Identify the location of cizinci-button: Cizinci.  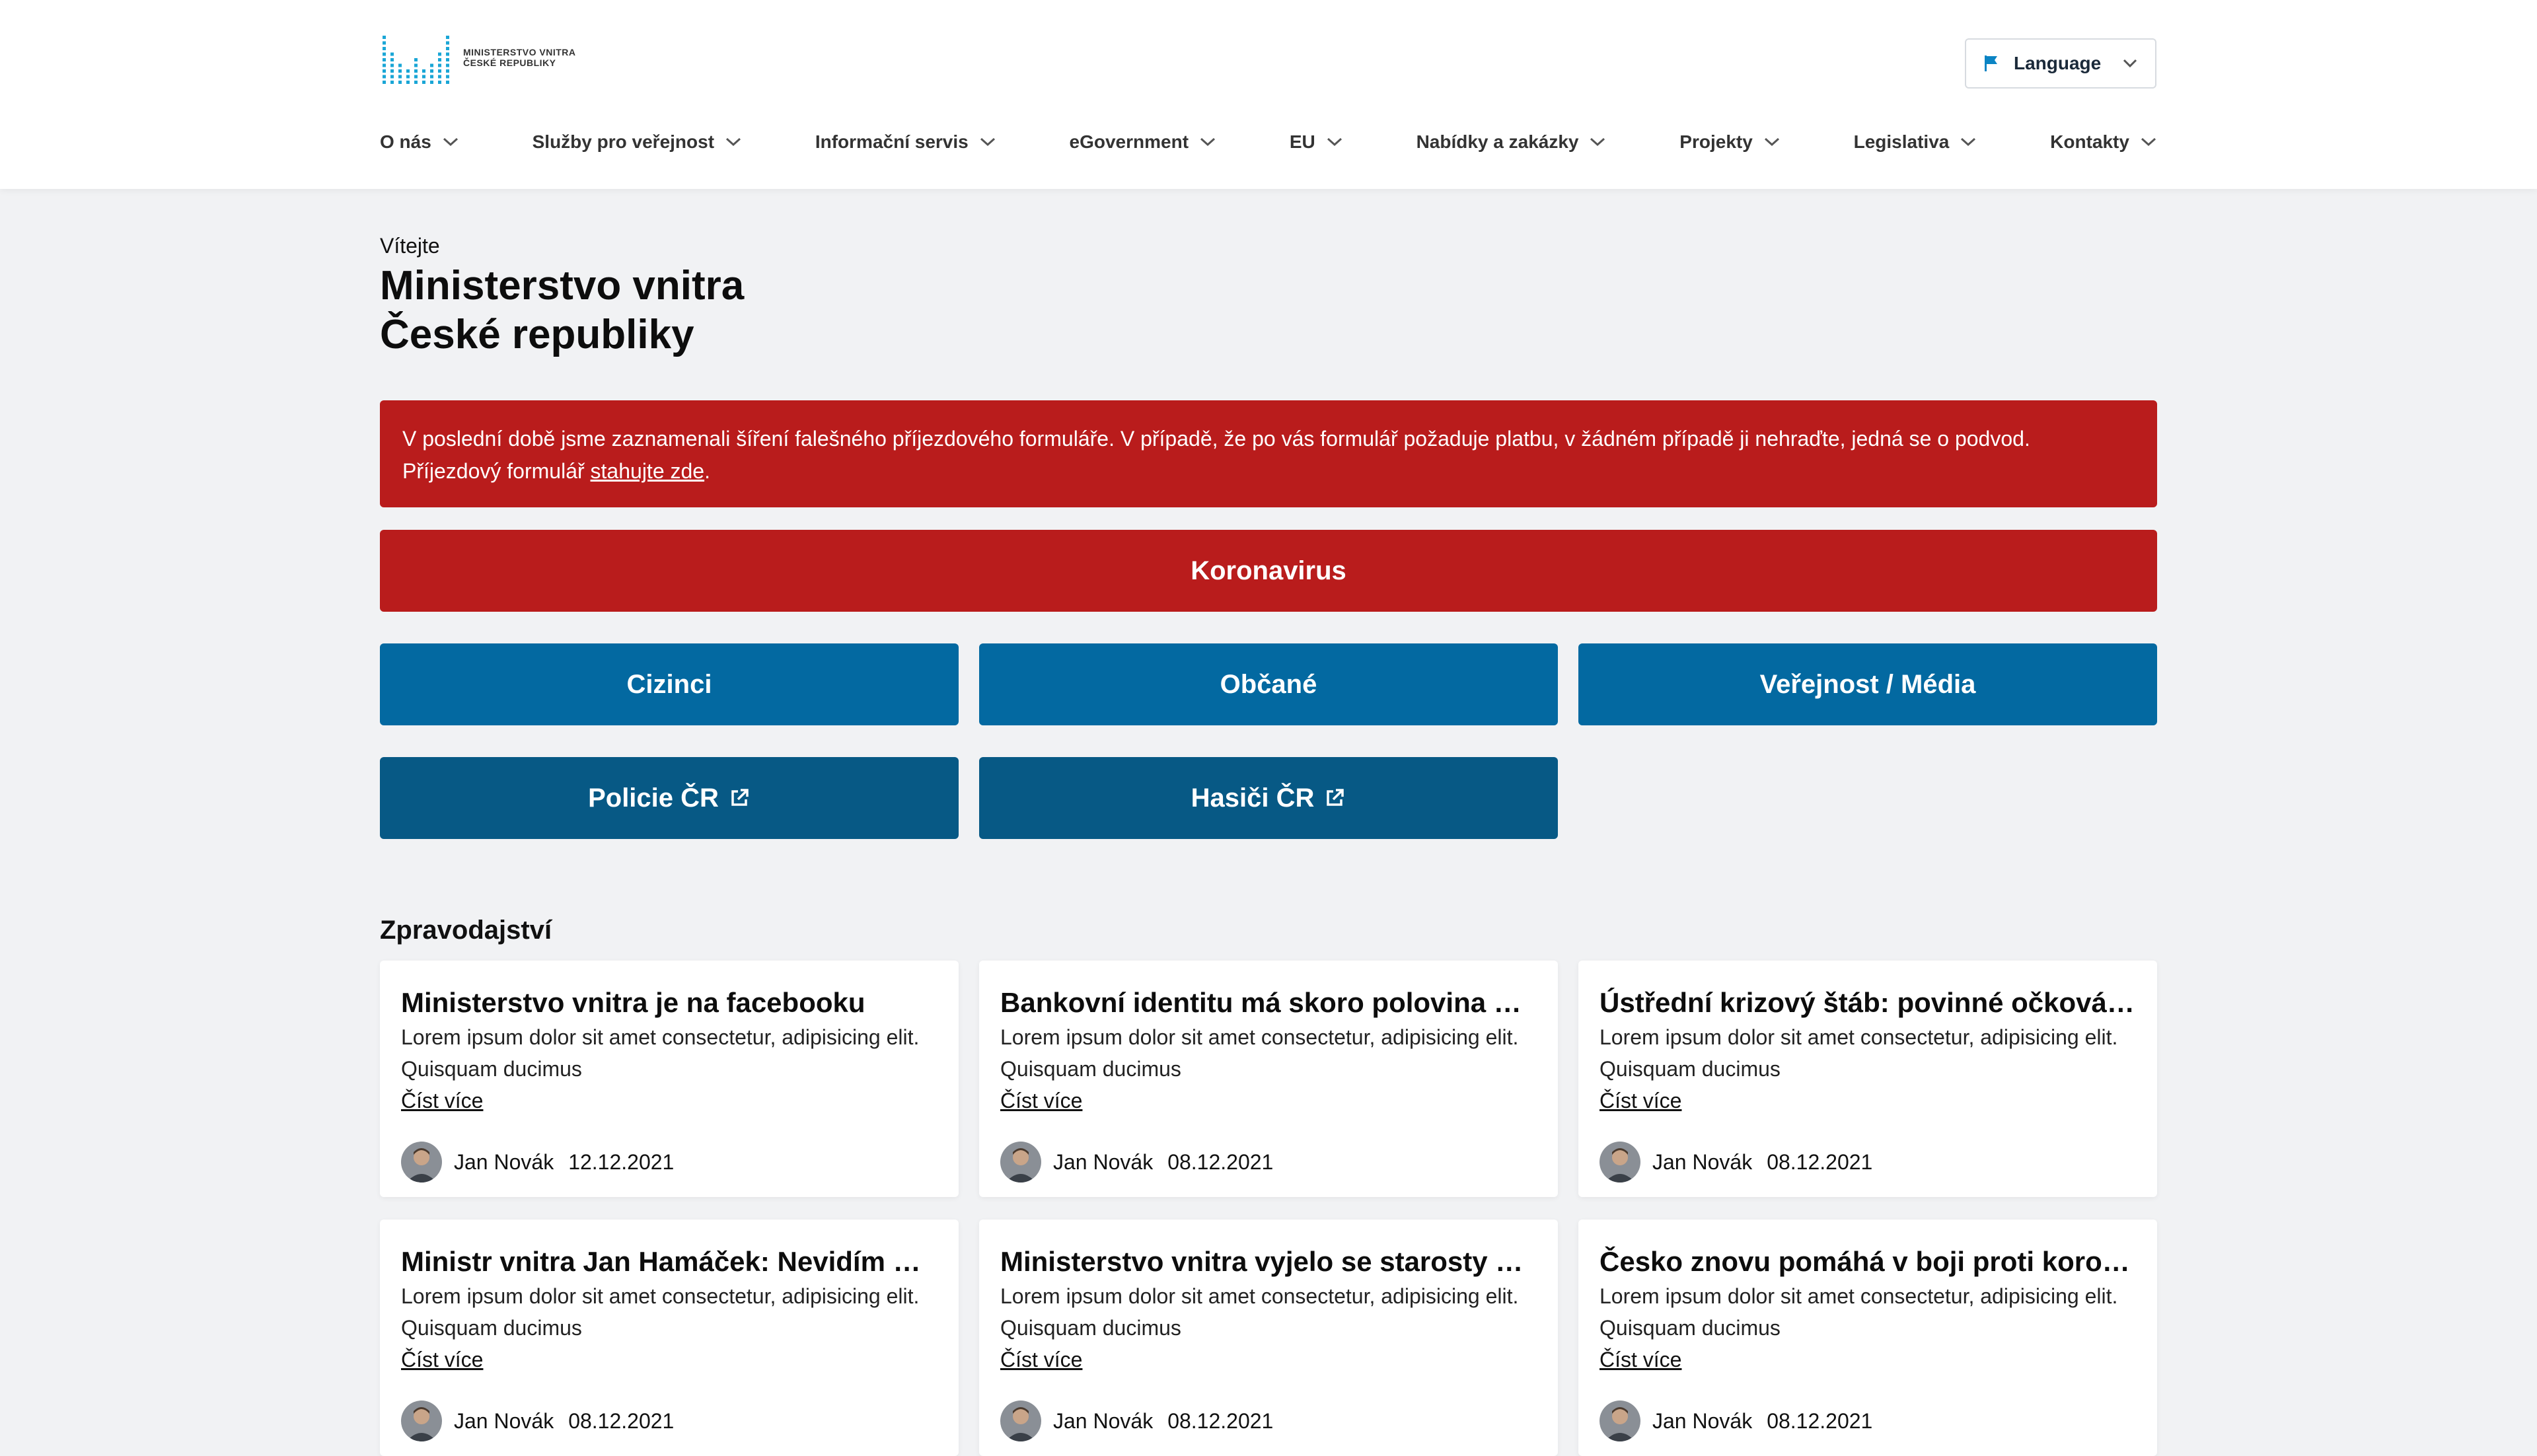
(669, 684).